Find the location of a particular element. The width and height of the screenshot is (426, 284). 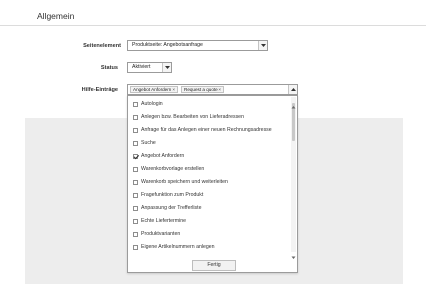

scroll-down-icon is located at coordinates (293, 253).